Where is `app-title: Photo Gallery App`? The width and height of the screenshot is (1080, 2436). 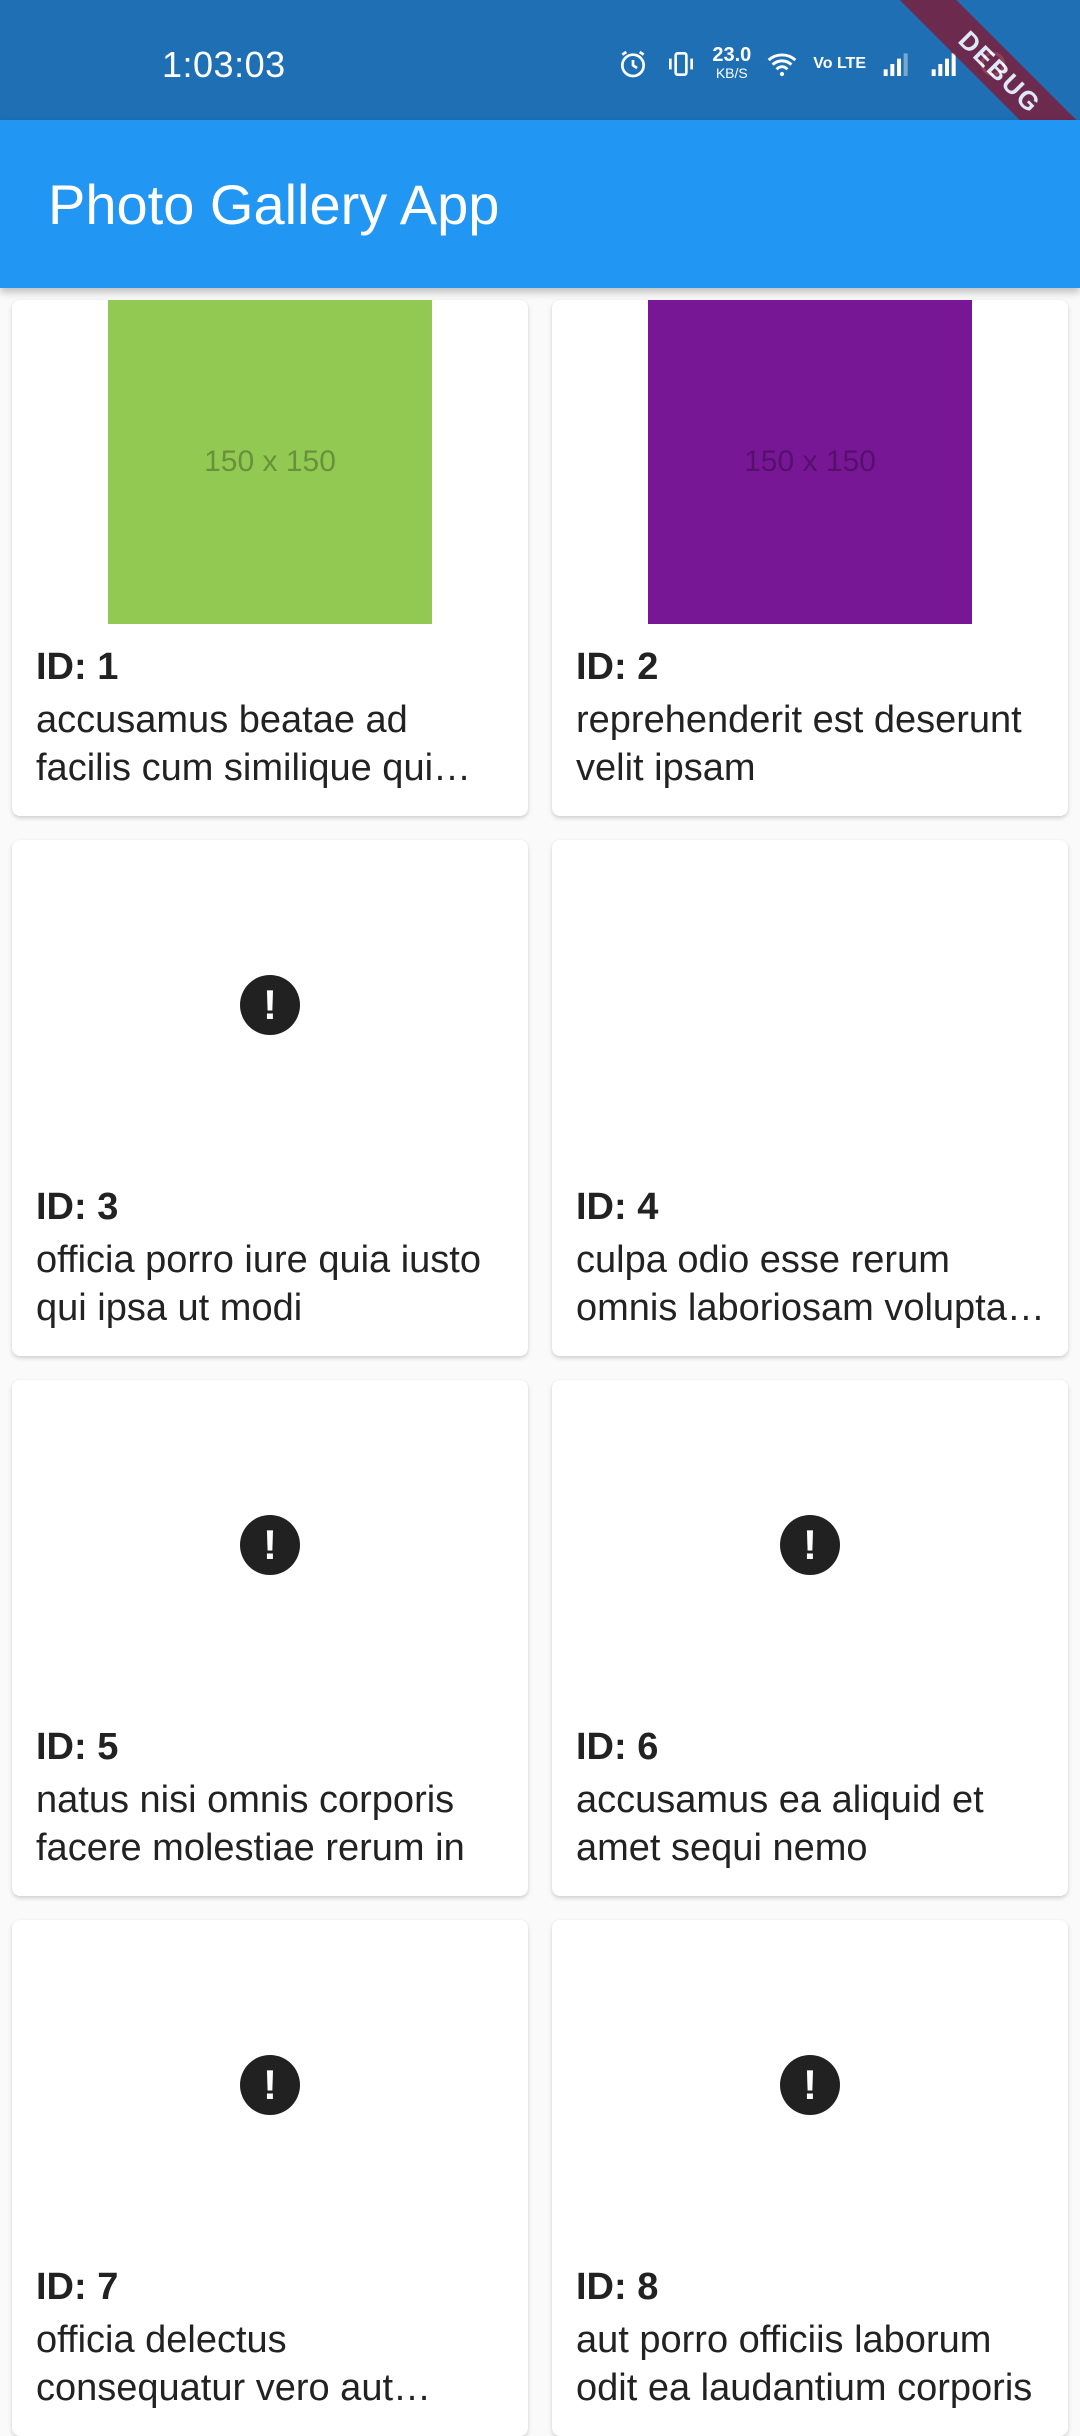 app-title: Photo Gallery App is located at coordinates (274, 204).